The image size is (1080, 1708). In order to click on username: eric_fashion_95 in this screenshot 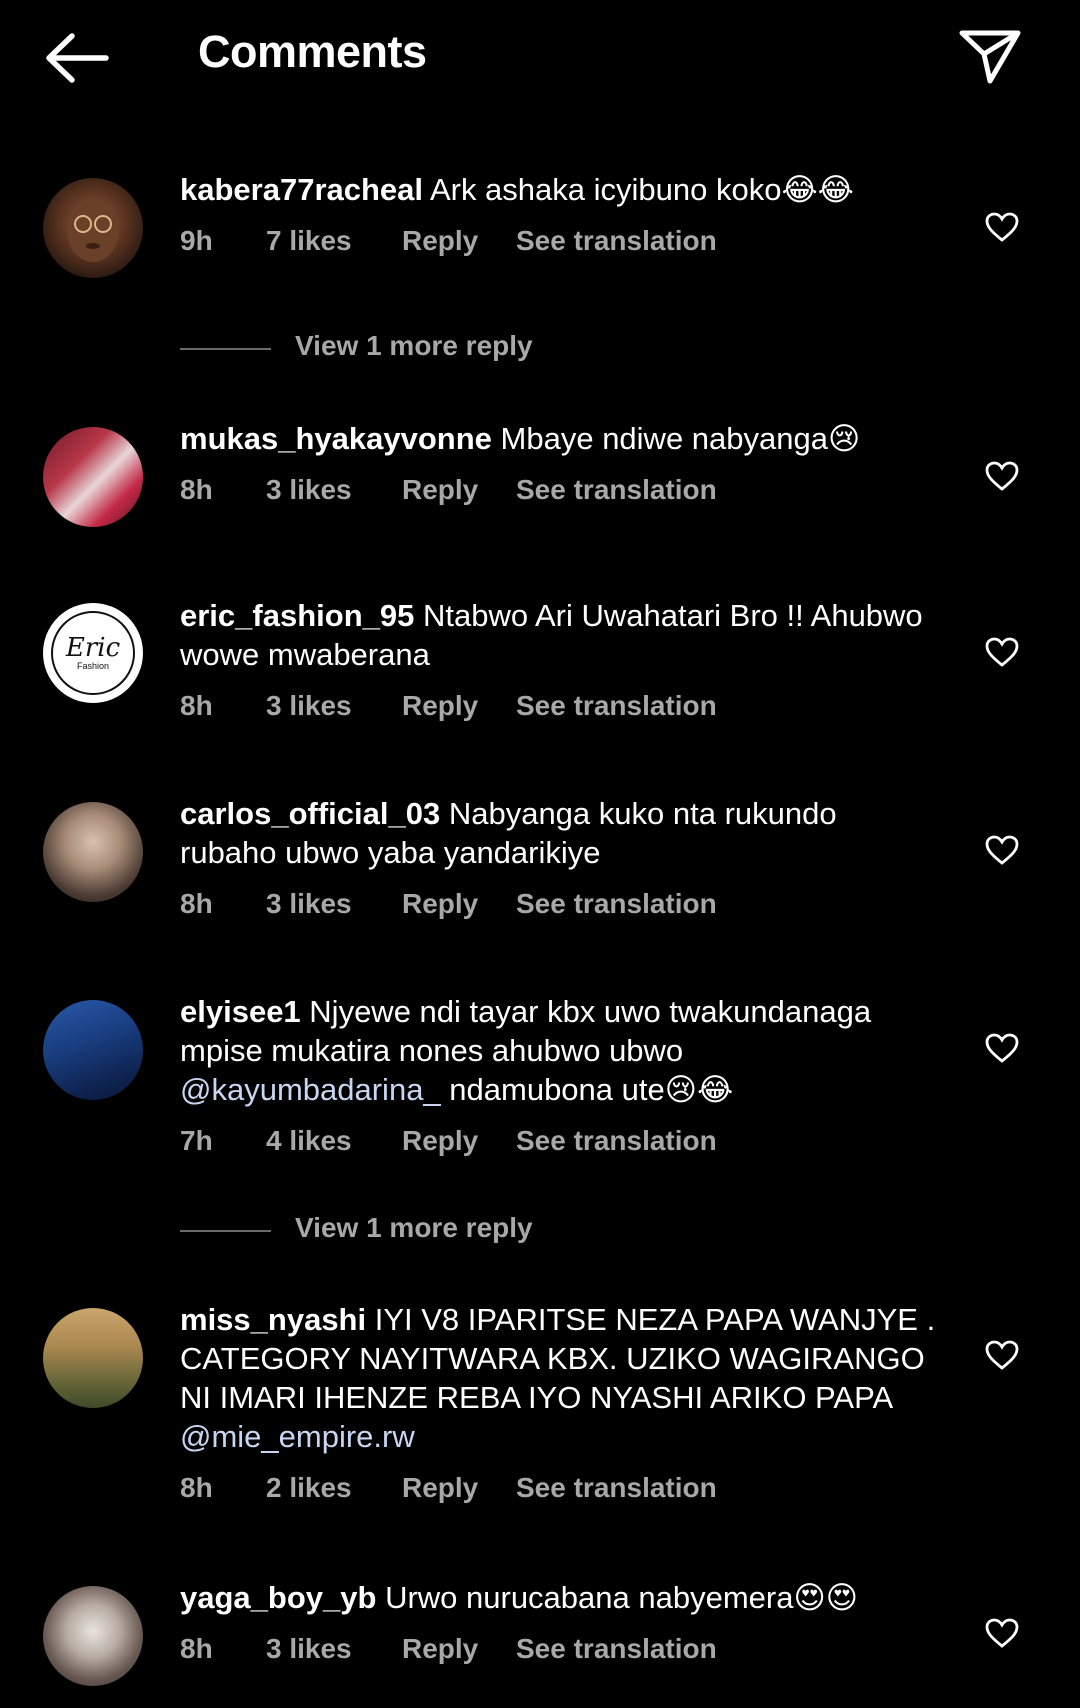, I will do `click(297, 615)`.